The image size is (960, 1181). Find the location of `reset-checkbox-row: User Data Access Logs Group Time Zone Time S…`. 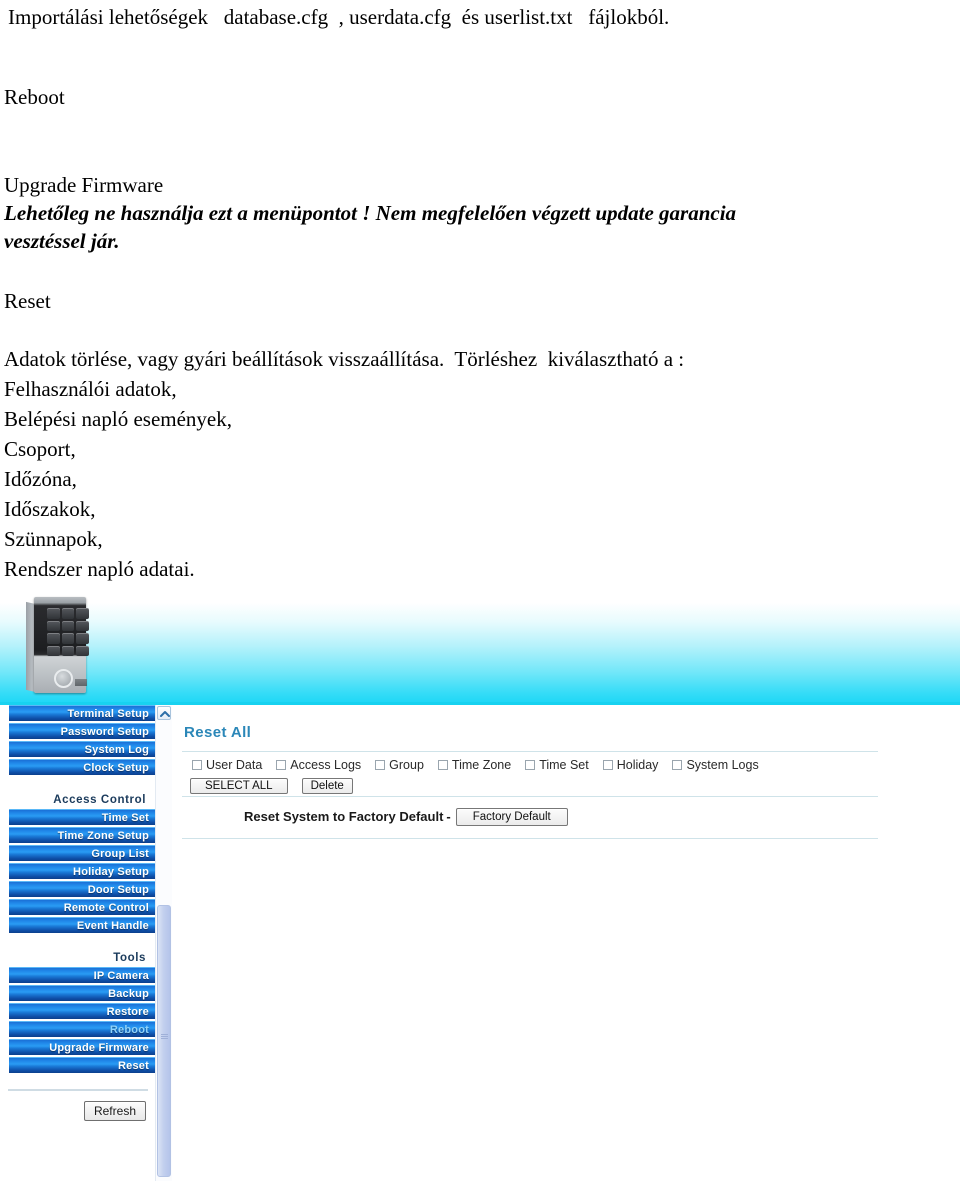

reset-checkbox-row: User Data Access Logs Group Time Zone Time S… is located at coordinates (482, 765).